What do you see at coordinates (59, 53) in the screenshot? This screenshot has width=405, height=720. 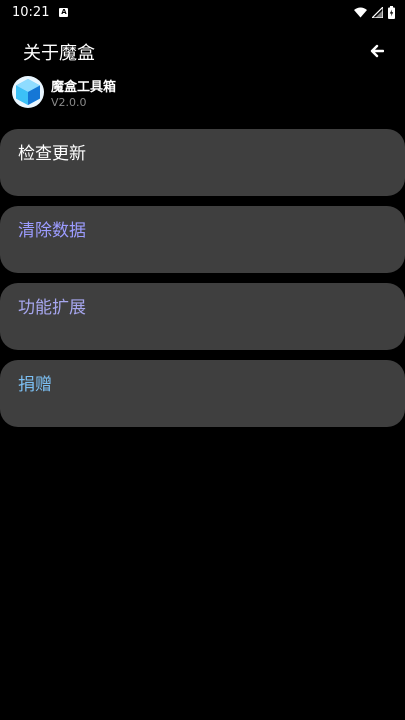 I see `page-title: 关于魔盒` at bounding box center [59, 53].